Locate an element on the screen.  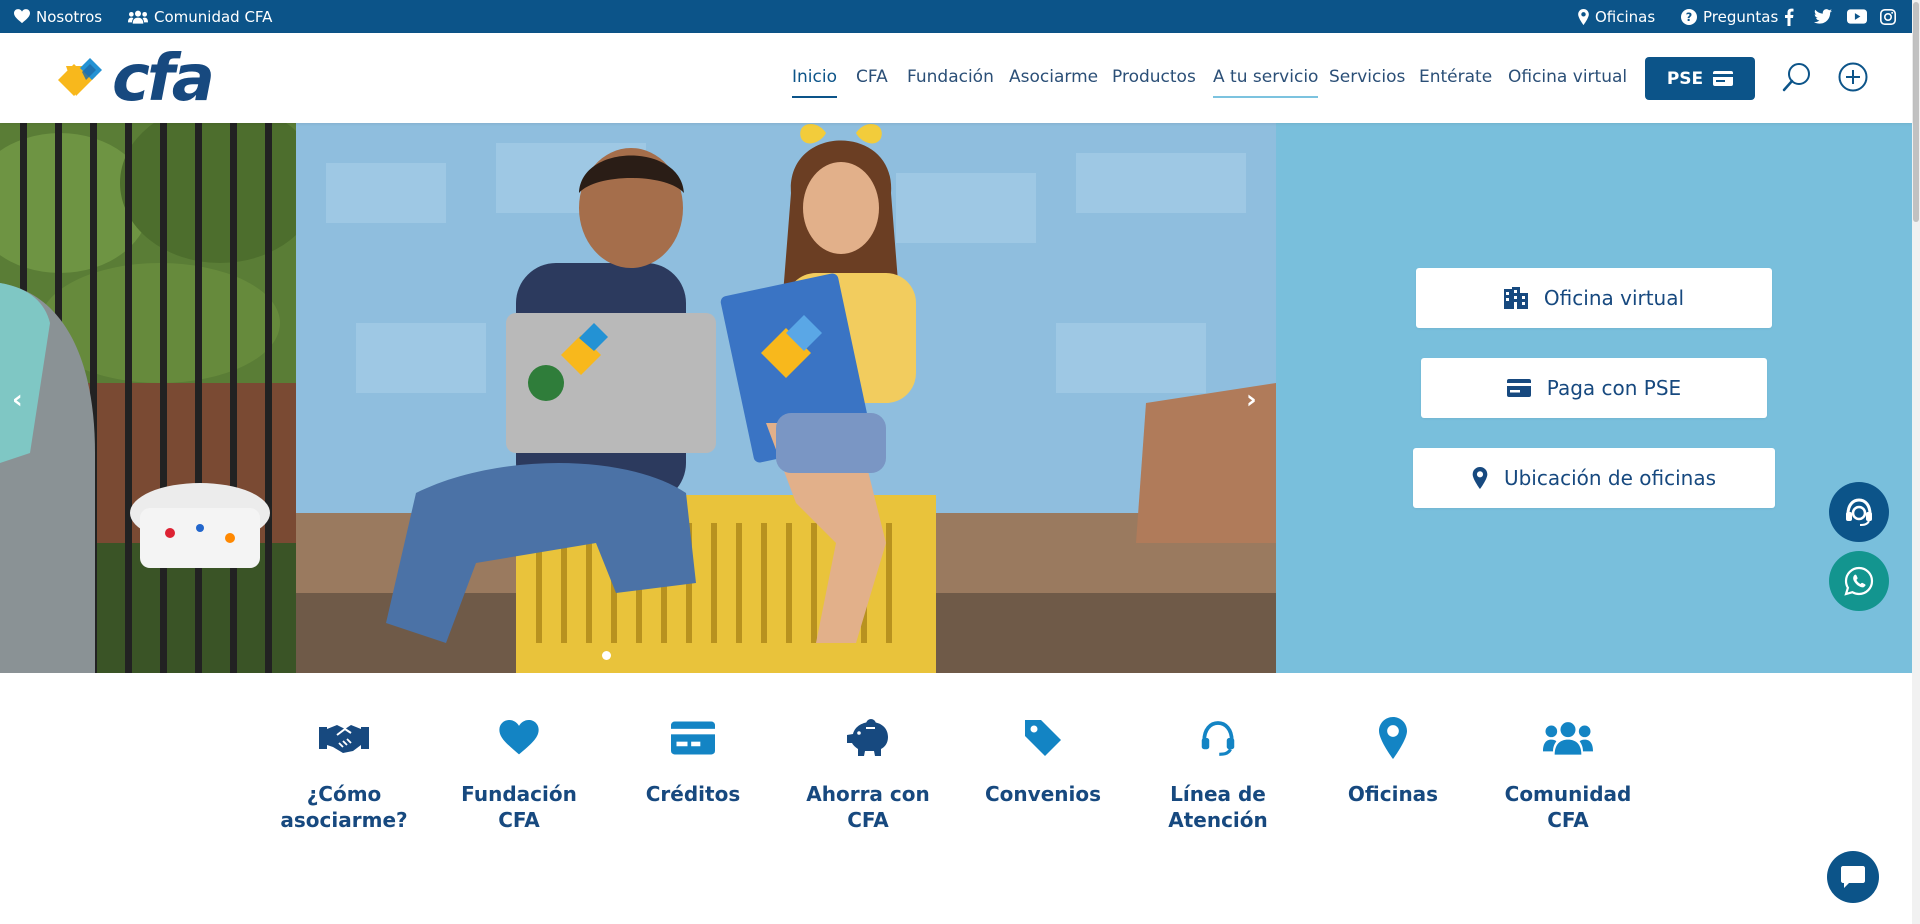
carousel-prev-button: ‹ is located at coordinates (17, 400).